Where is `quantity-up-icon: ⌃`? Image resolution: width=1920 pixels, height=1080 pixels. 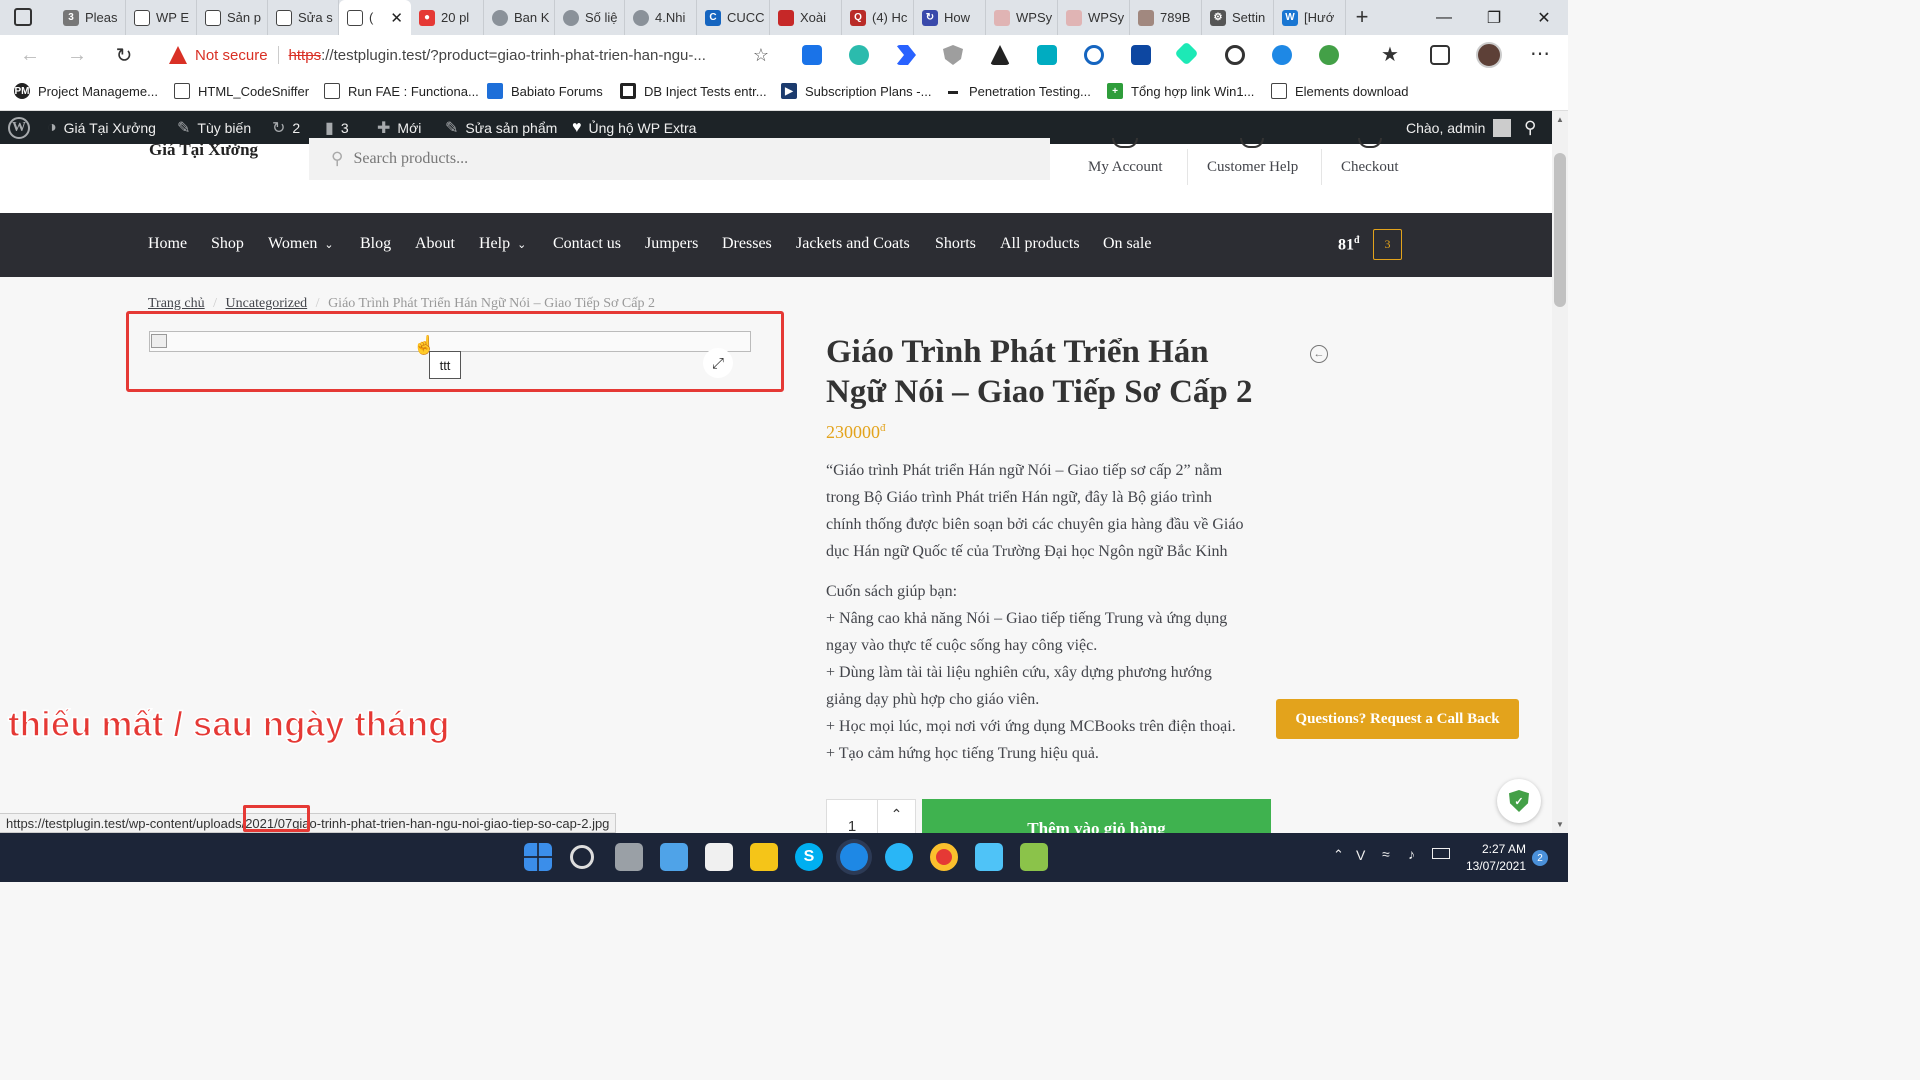
quantity-up-icon: ⌃ is located at coordinates (897, 816).